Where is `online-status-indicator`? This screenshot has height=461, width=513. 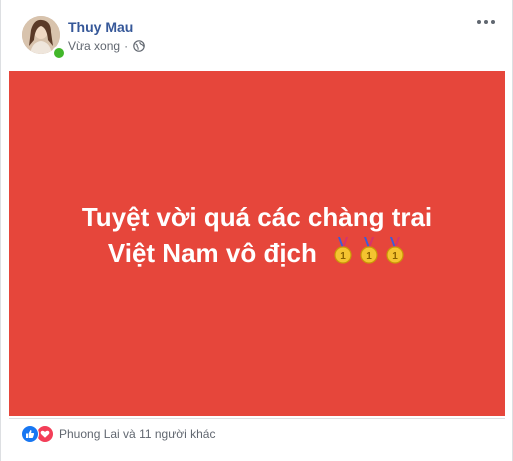
online-status-indicator is located at coordinates (59, 53).